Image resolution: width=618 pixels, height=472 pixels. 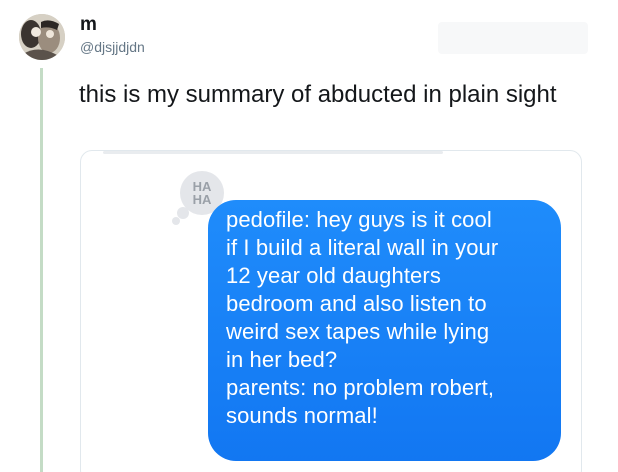 What do you see at coordinates (513, 38) in the screenshot?
I see `follow-area` at bounding box center [513, 38].